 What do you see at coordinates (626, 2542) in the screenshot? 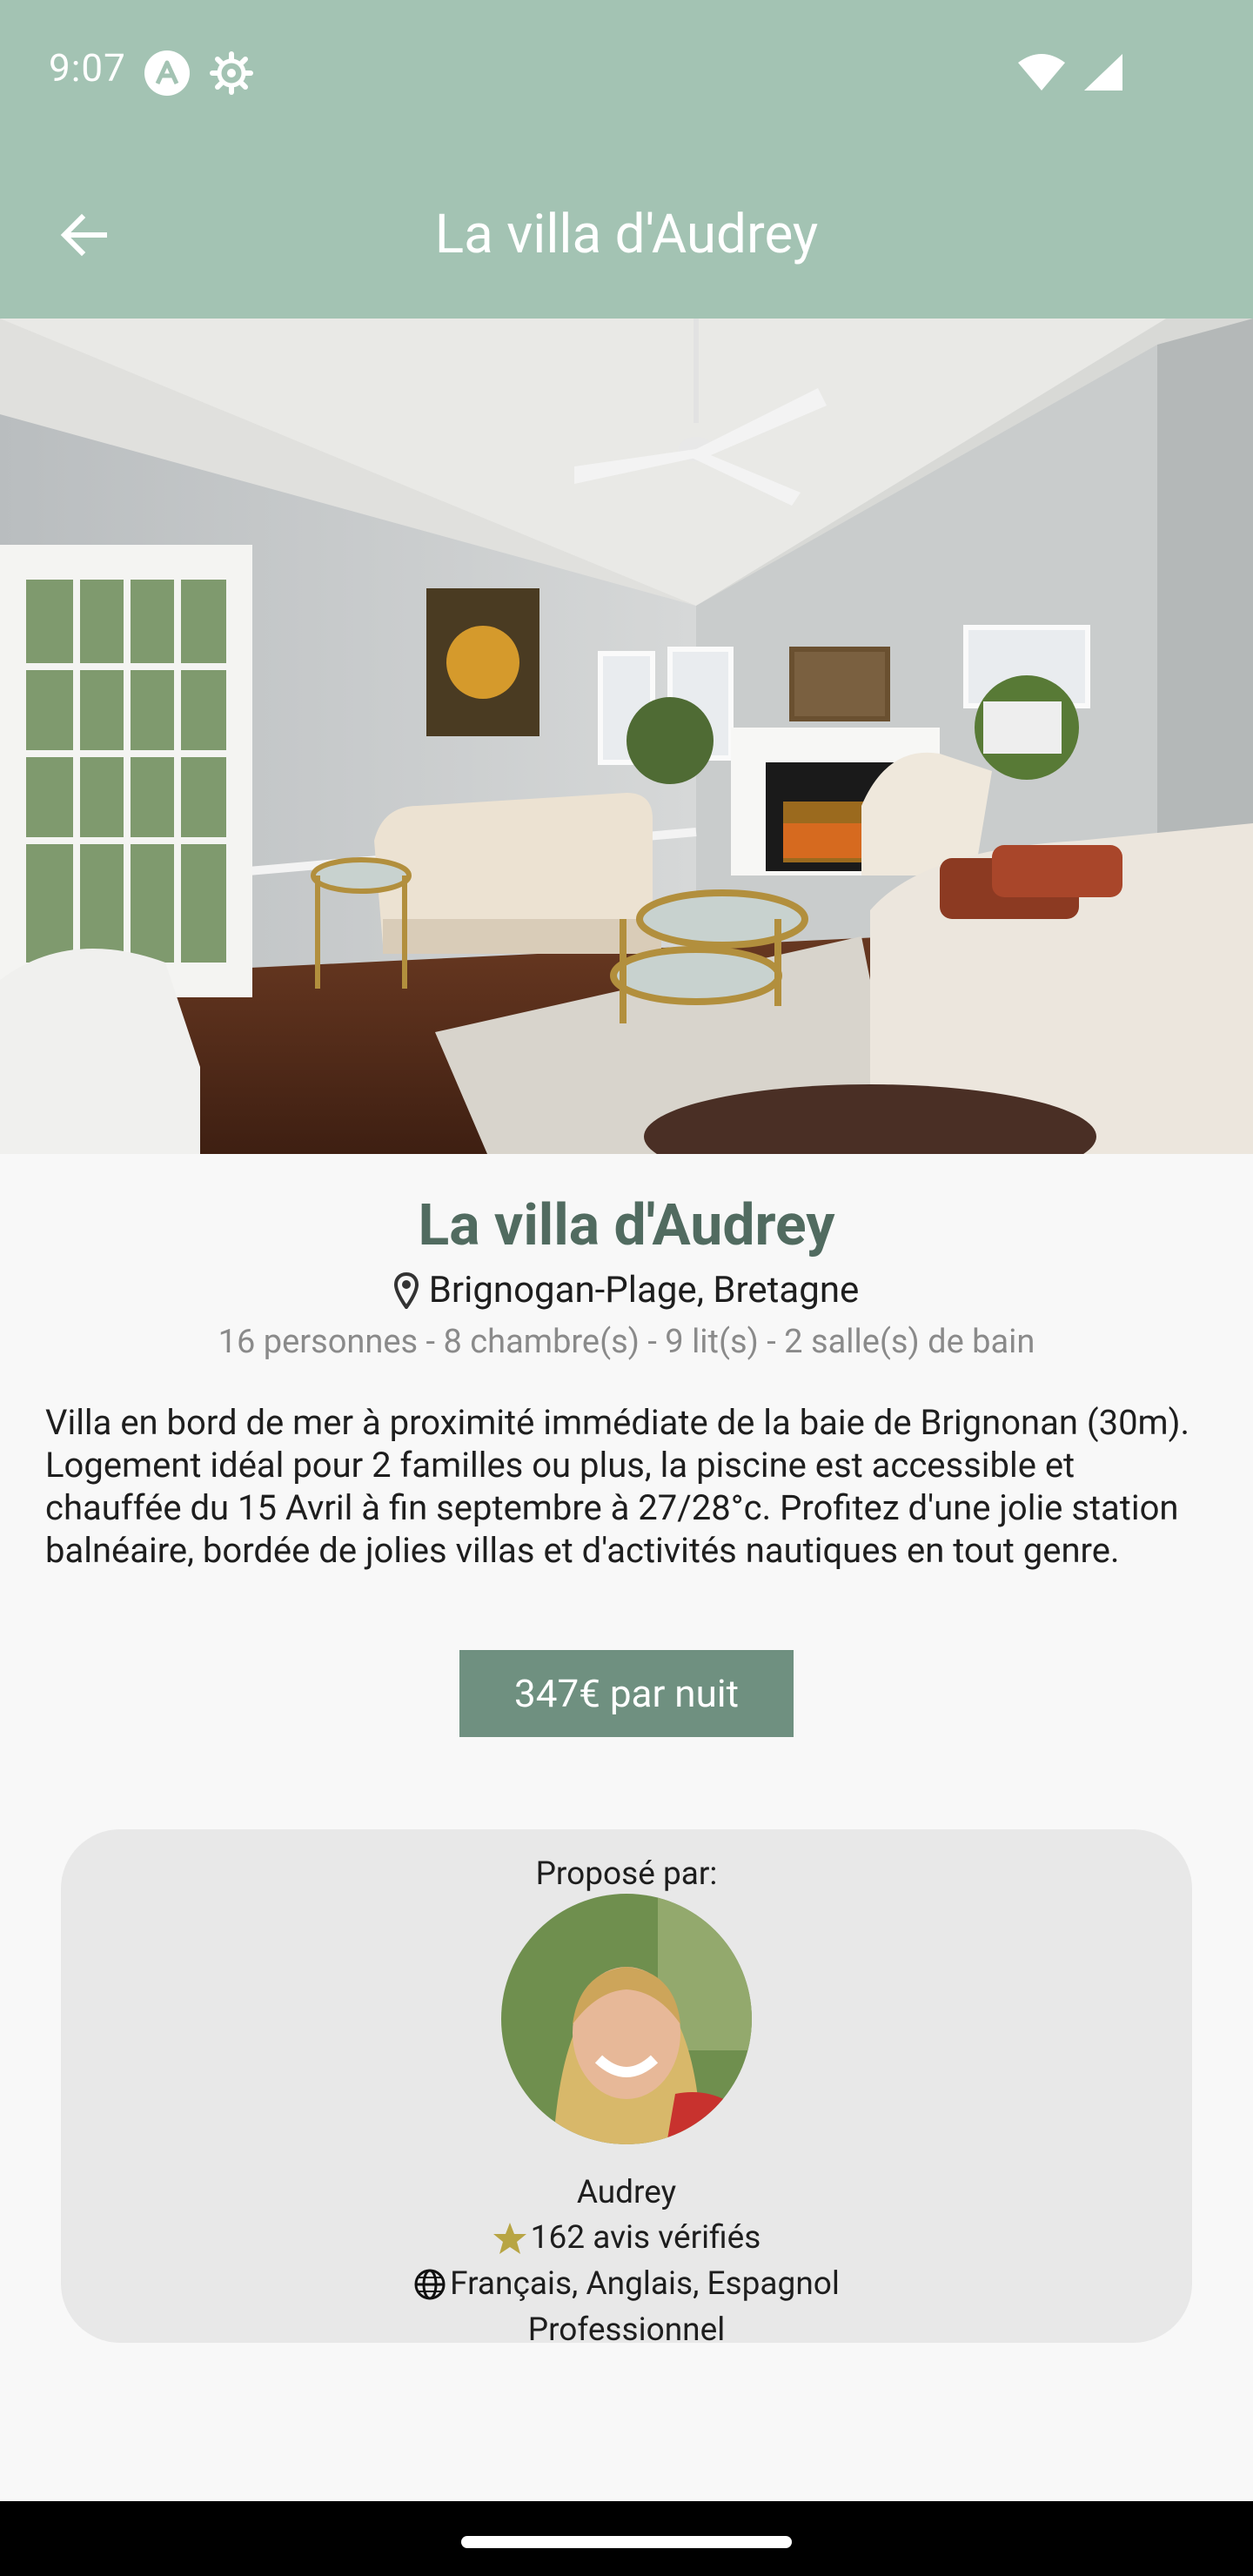
I see `home-indicator` at bounding box center [626, 2542].